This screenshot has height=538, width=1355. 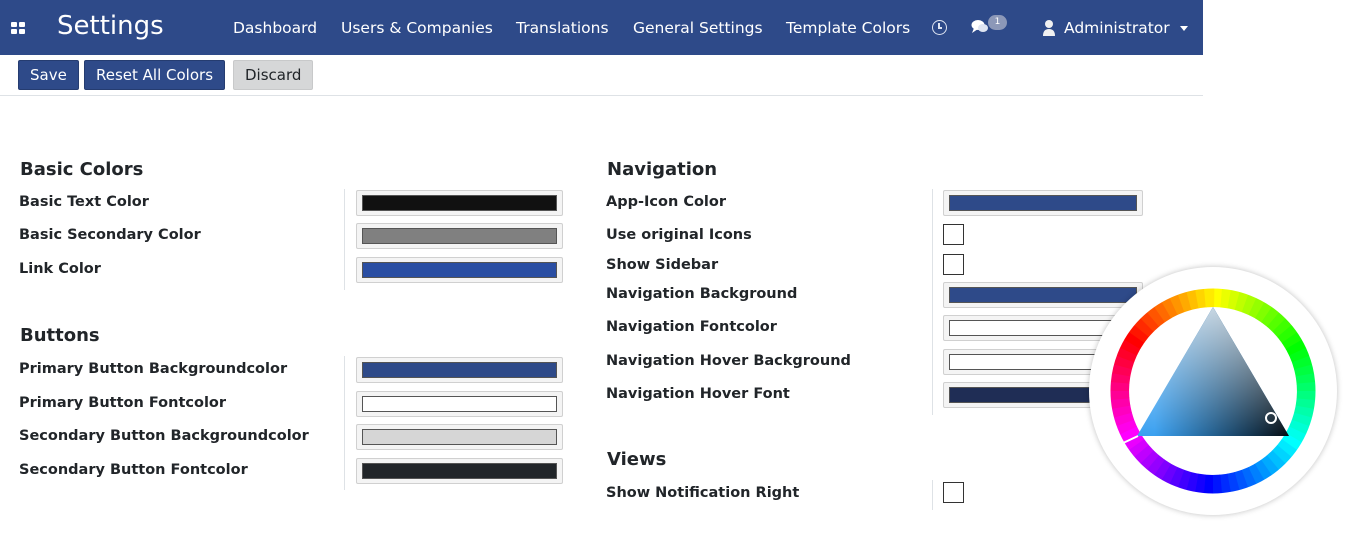 I want to click on field-label: Use original Icons, so click(x=679, y=235).